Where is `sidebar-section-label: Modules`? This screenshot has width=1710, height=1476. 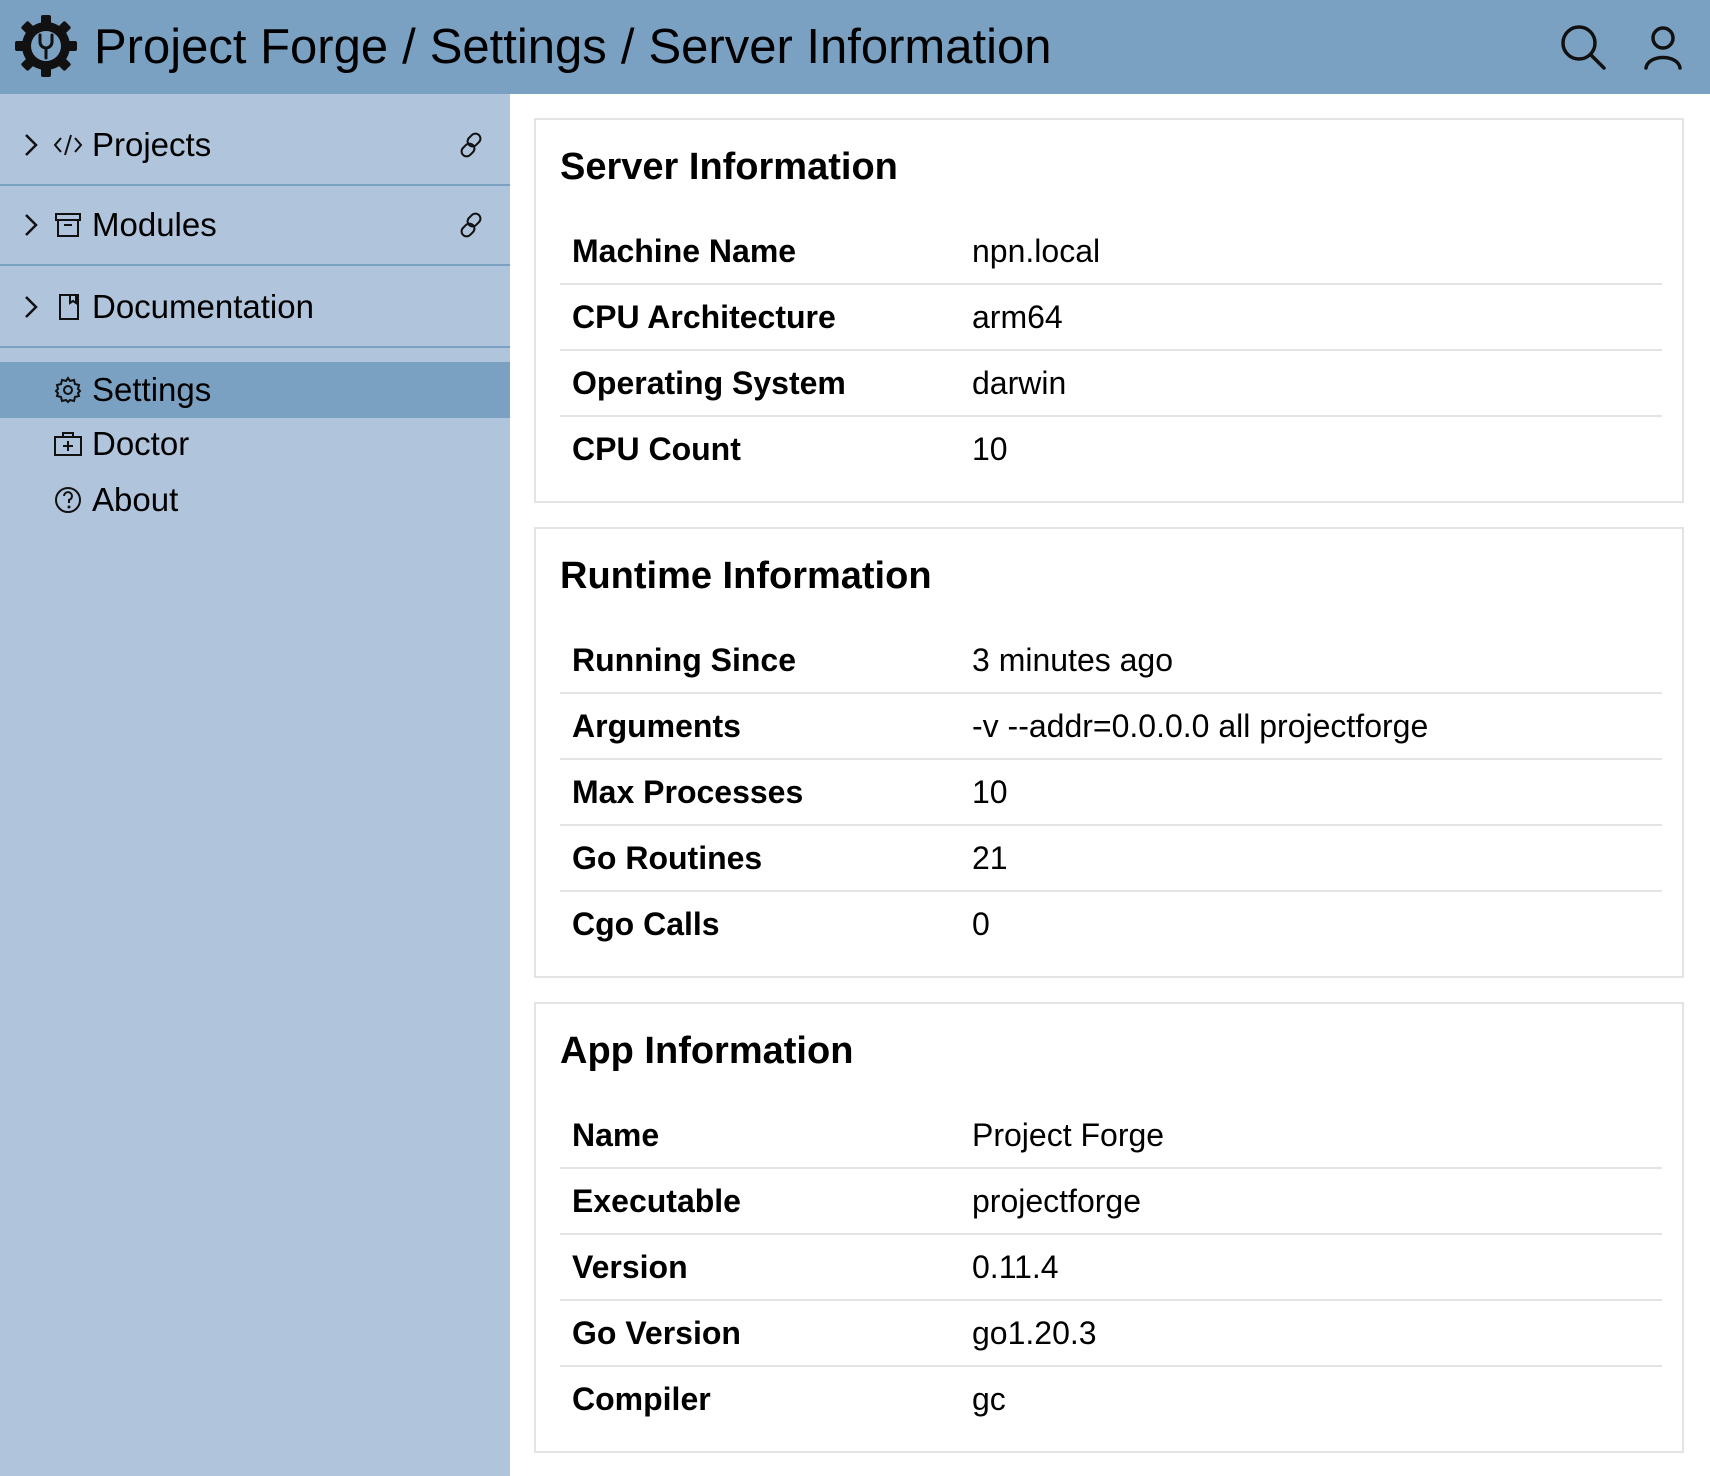
sidebar-section-label: Modules is located at coordinates (154, 224).